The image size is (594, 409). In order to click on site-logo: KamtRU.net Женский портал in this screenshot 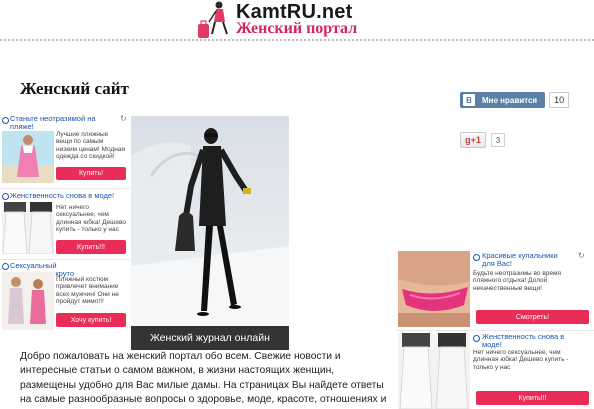, I will do `click(296, 20)`.